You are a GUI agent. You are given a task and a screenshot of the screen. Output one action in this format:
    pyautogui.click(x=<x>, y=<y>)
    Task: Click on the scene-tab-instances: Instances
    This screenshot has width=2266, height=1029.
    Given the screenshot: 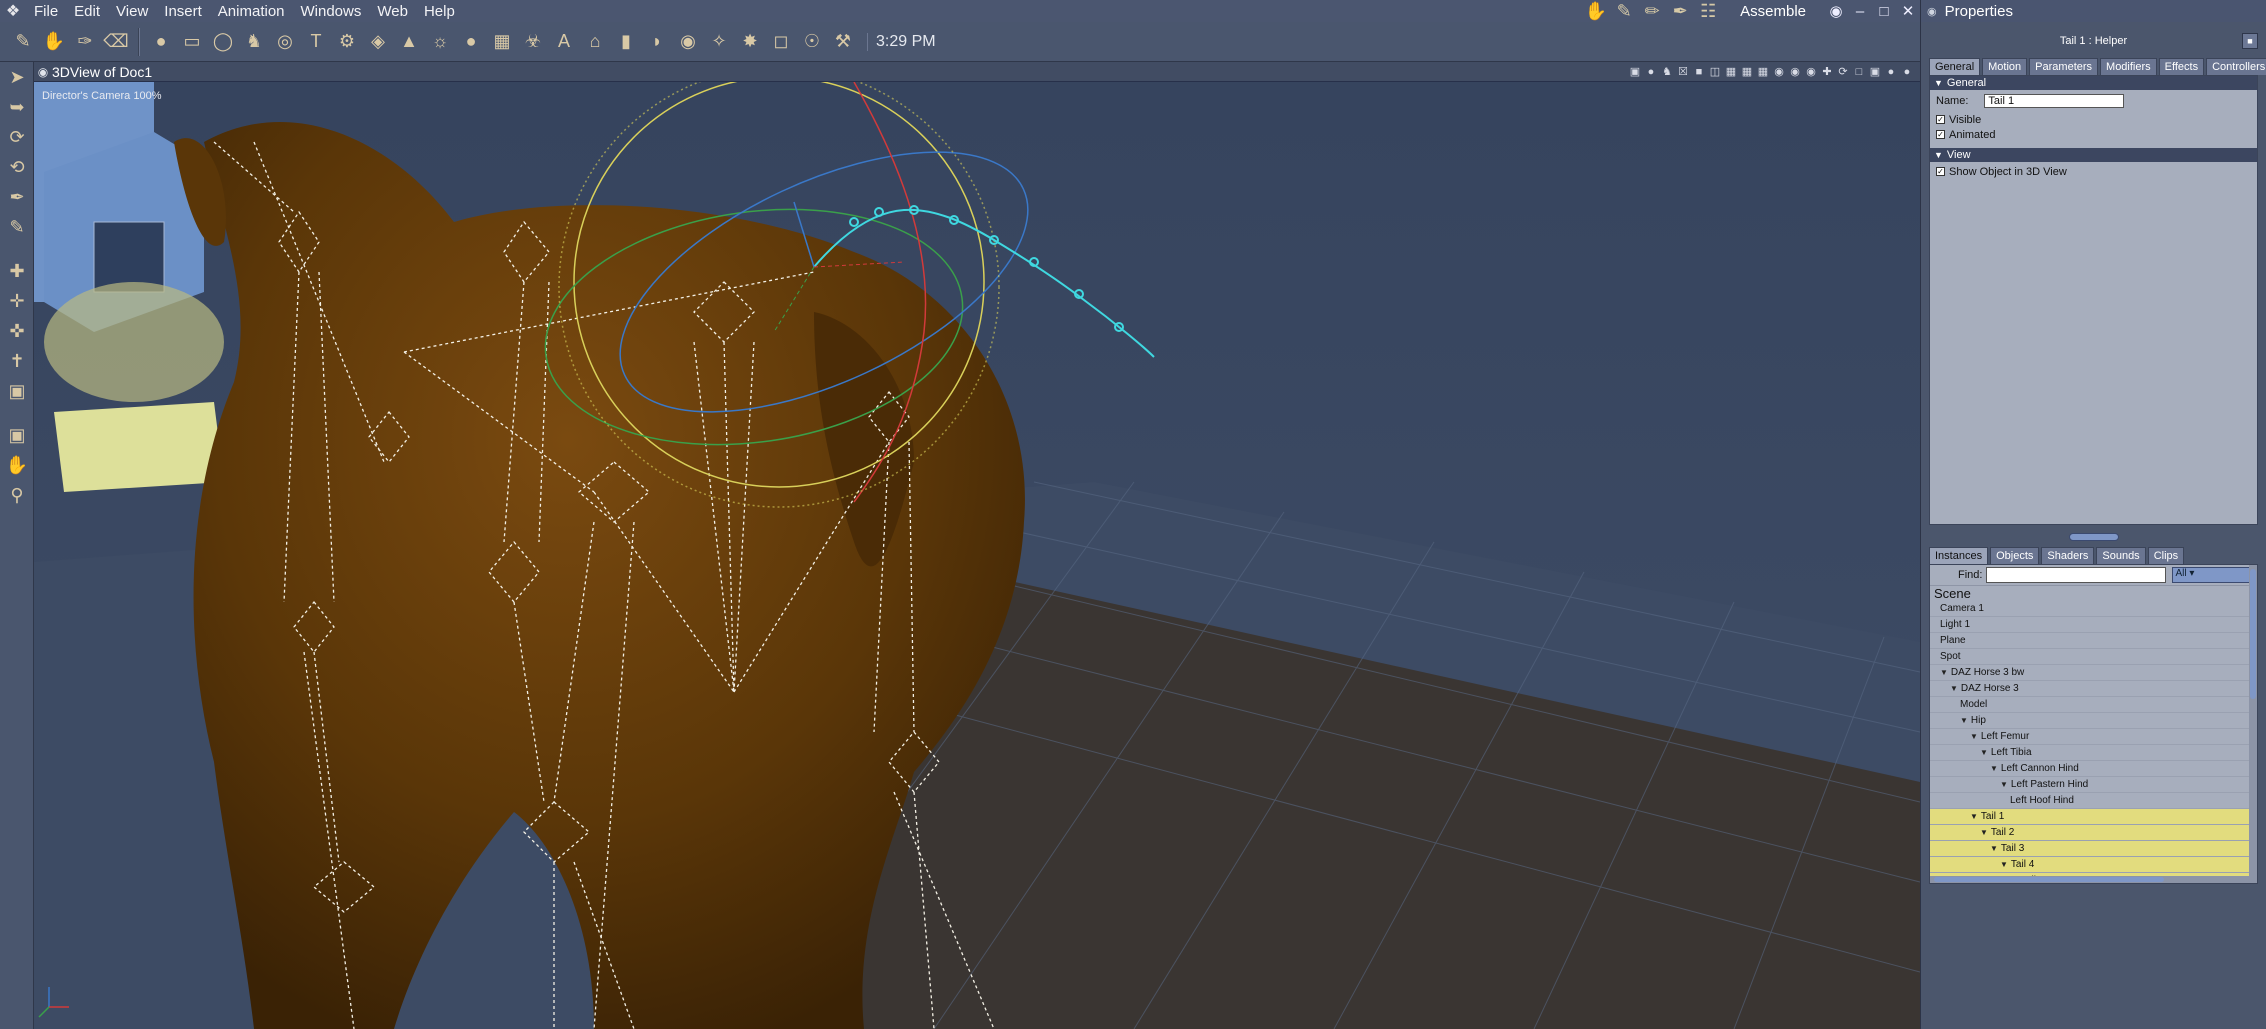 What is the action you would take?
    pyautogui.click(x=1959, y=555)
    